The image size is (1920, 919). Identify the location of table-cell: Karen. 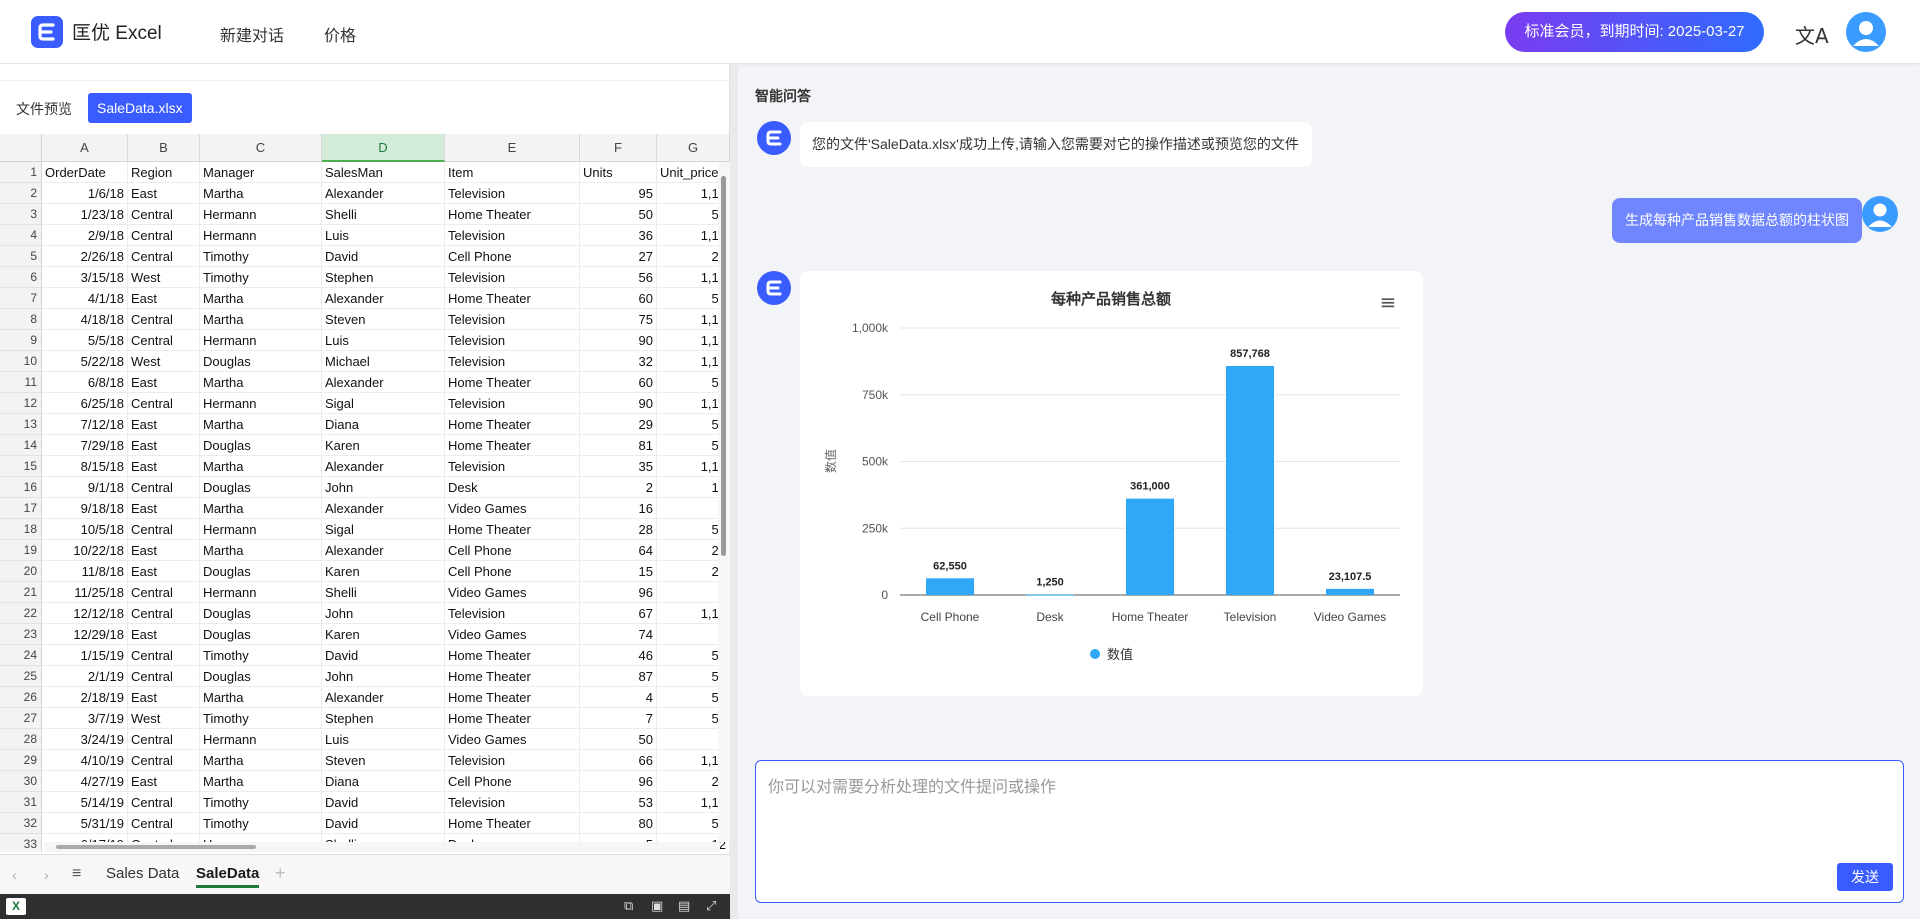
(383, 634).